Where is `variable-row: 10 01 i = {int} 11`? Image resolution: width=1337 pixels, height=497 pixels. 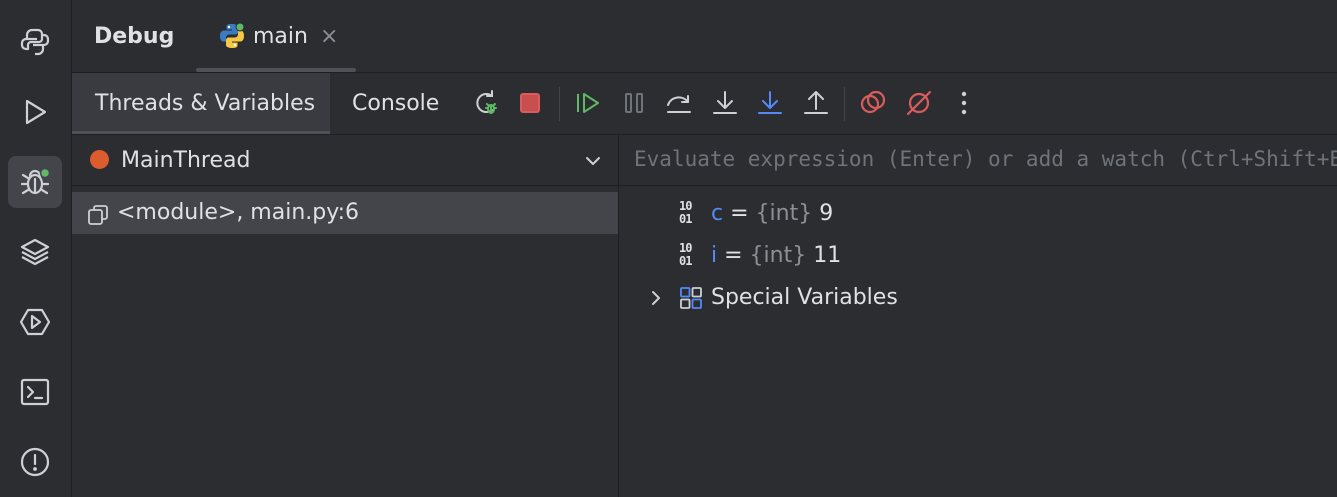
variable-row: 10 01 i = {int} 11 is located at coordinates (978, 256).